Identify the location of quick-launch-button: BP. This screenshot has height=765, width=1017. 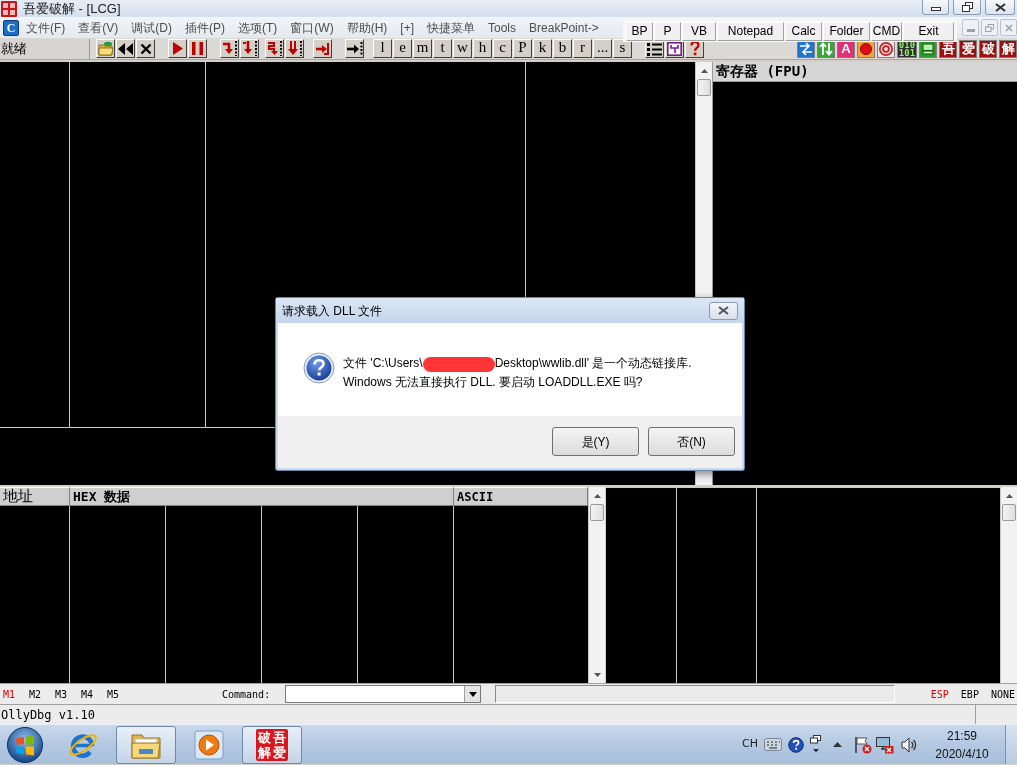
(639, 31).